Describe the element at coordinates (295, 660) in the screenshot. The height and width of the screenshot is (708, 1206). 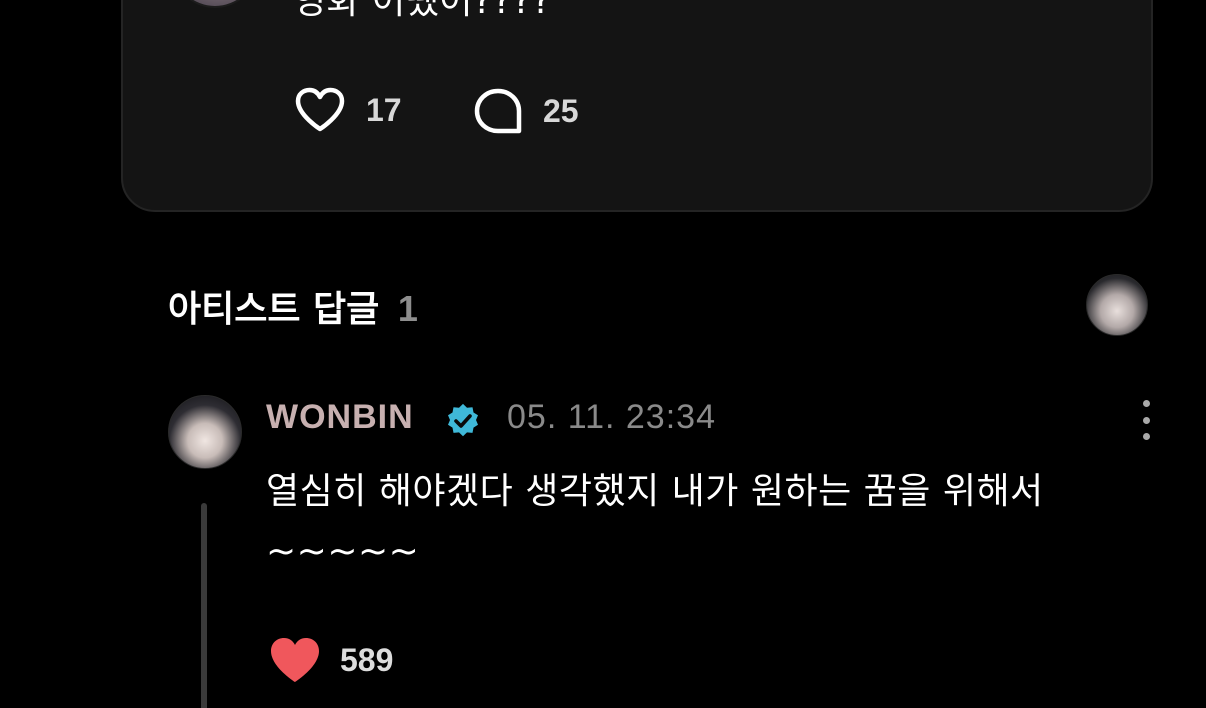
I see `heart-filled-icon` at that location.